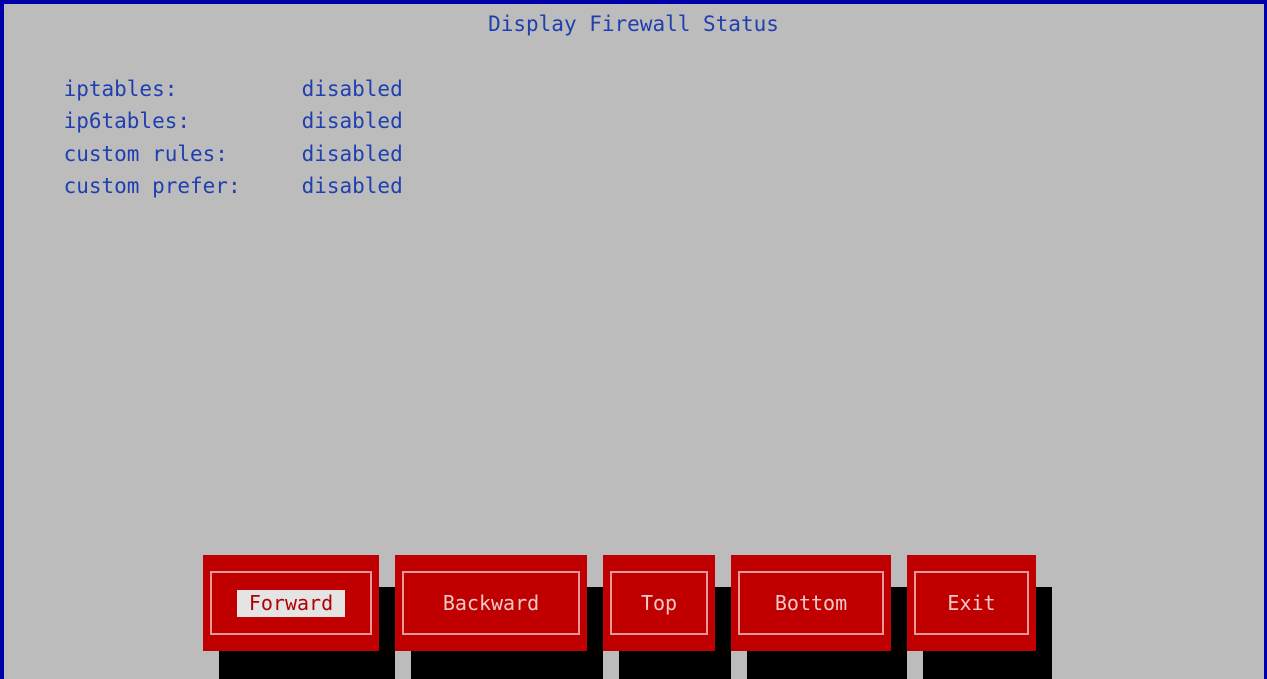  I want to click on status-key: custom prefer:, so click(152, 186).